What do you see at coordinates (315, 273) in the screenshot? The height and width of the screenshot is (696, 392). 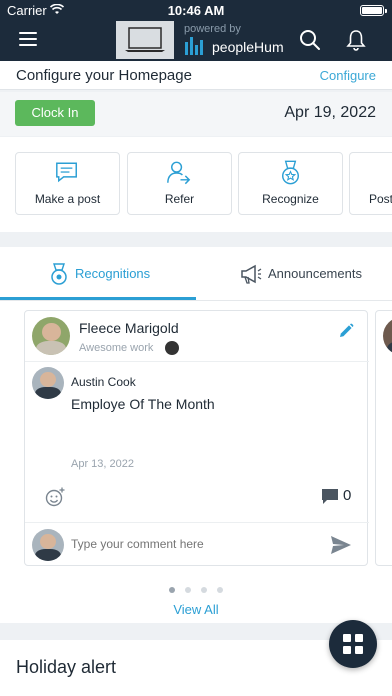 I see `tab-announcements-label: Announcements` at bounding box center [315, 273].